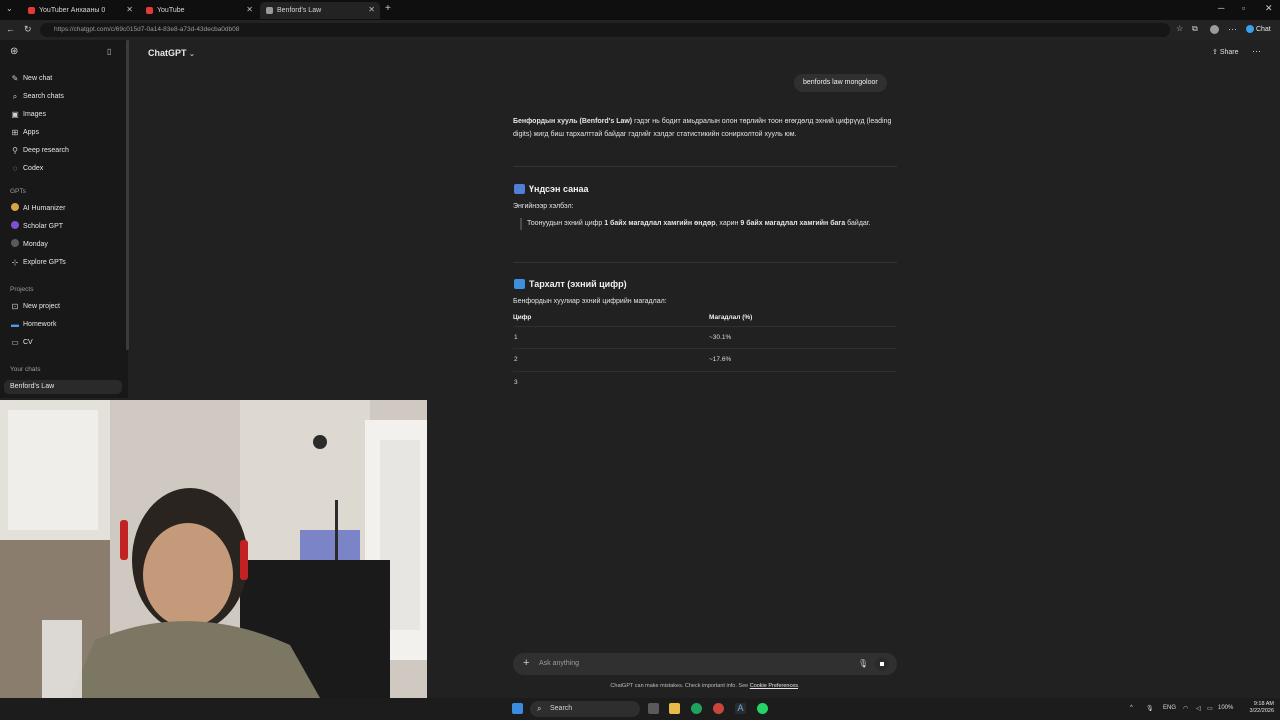 The width and height of the screenshot is (1280, 720). I want to click on favorites-icon: ☆, so click(1179, 28).